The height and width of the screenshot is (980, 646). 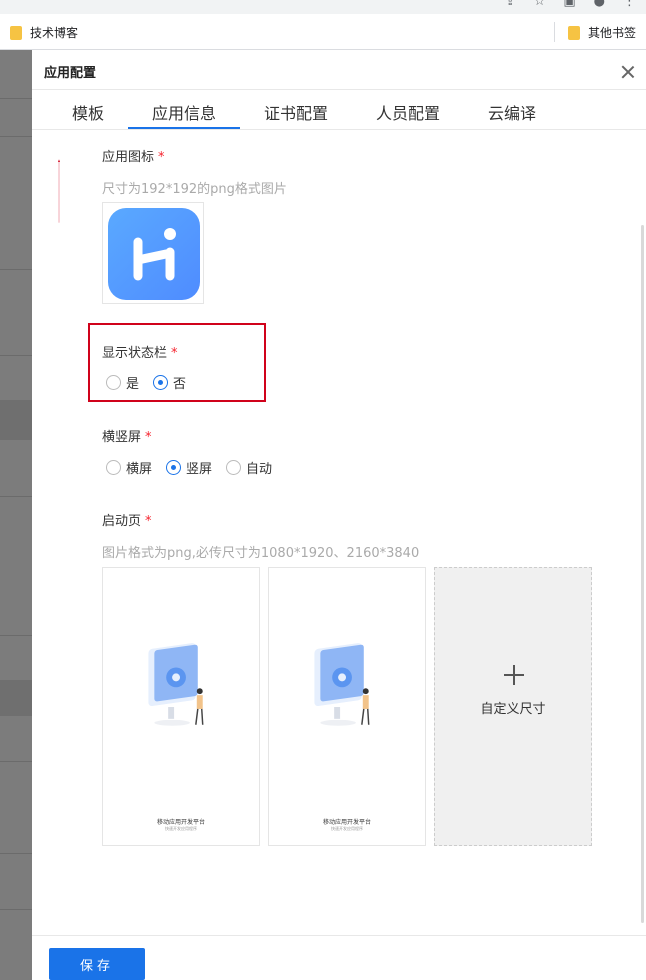 What do you see at coordinates (323, 7) in the screenshot?
I see `browser-toolbar: ⇪ ☆ ▣ ● ⋮` at bounding box center [323, 7].